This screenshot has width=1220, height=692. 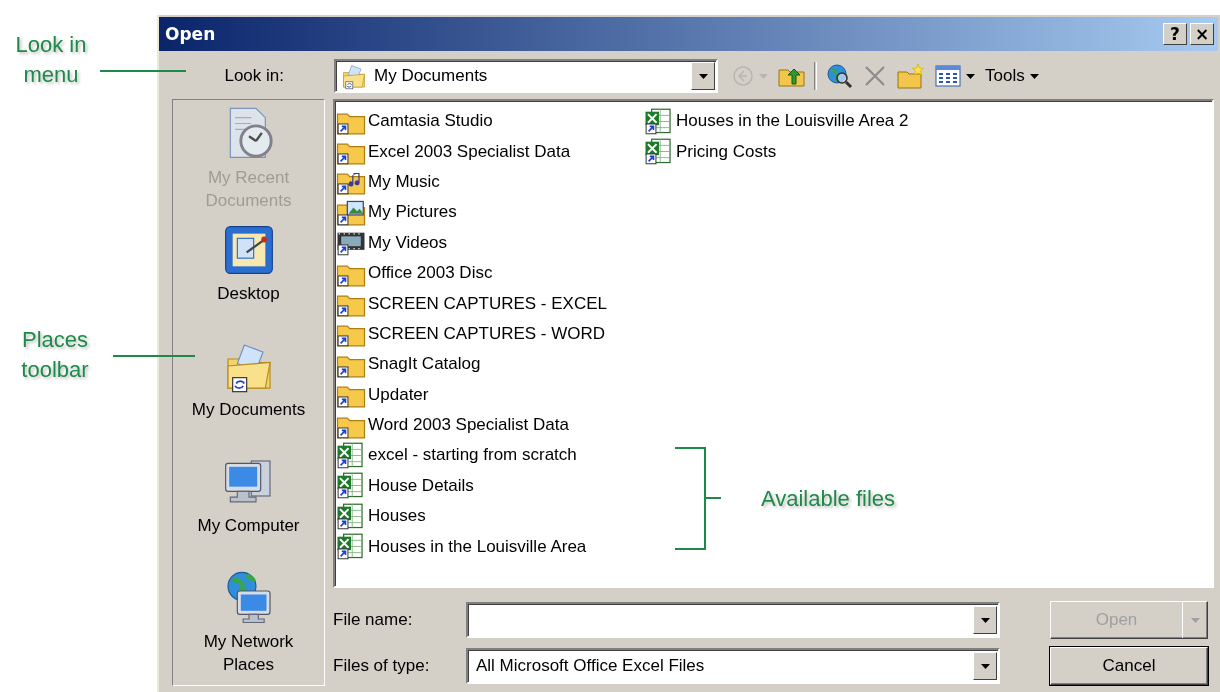 What do you see at coordinates (1012, 76) in the screenshot?
I see `tools-menu-button: Tools` at bounding box center [1012, 76].